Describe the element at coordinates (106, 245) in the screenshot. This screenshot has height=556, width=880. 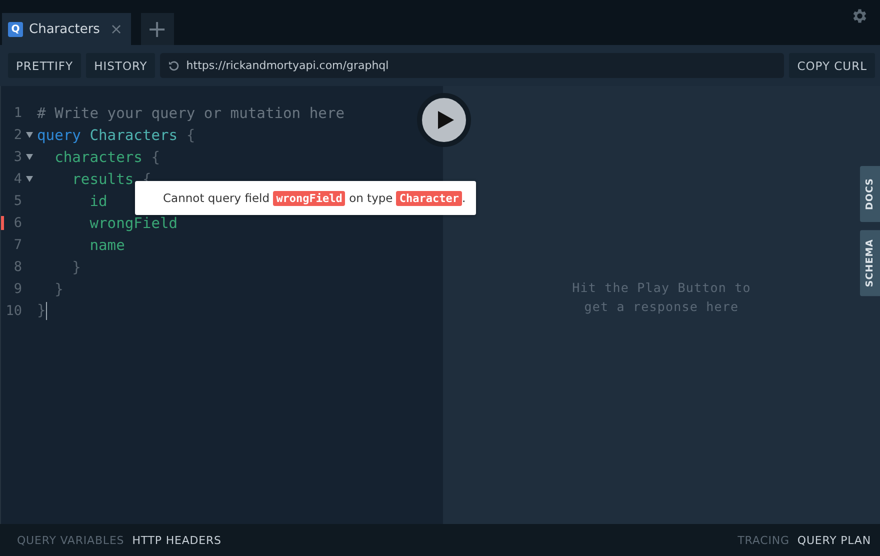
I see `code-line: name` at that location.